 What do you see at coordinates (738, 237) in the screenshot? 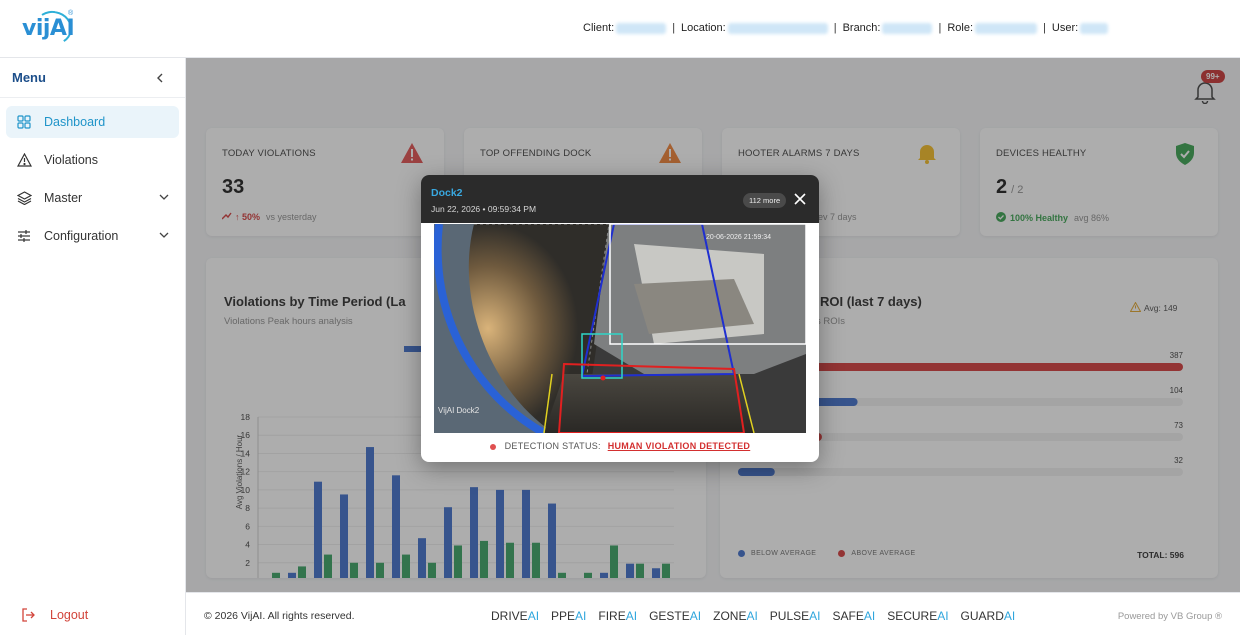
I see `camera-timestamp-overlay: 20-06-2026 21:59:34` at bounding box center [738, 237].